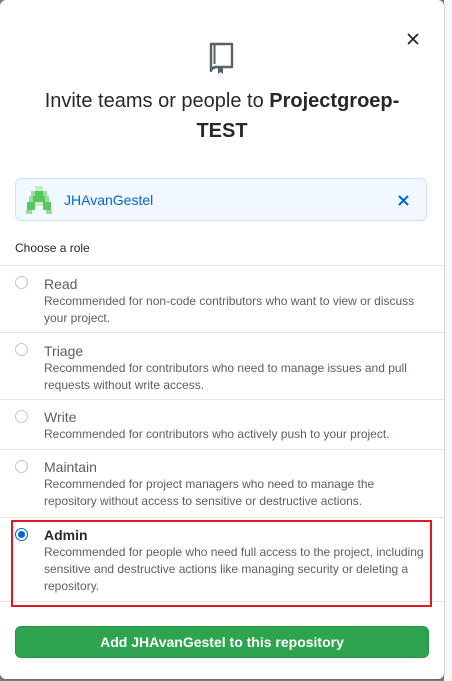 The height and width of the screenshot is (681, 452). I want to click on selected-user-chip: JHAvanGestel, so click(221, 199).